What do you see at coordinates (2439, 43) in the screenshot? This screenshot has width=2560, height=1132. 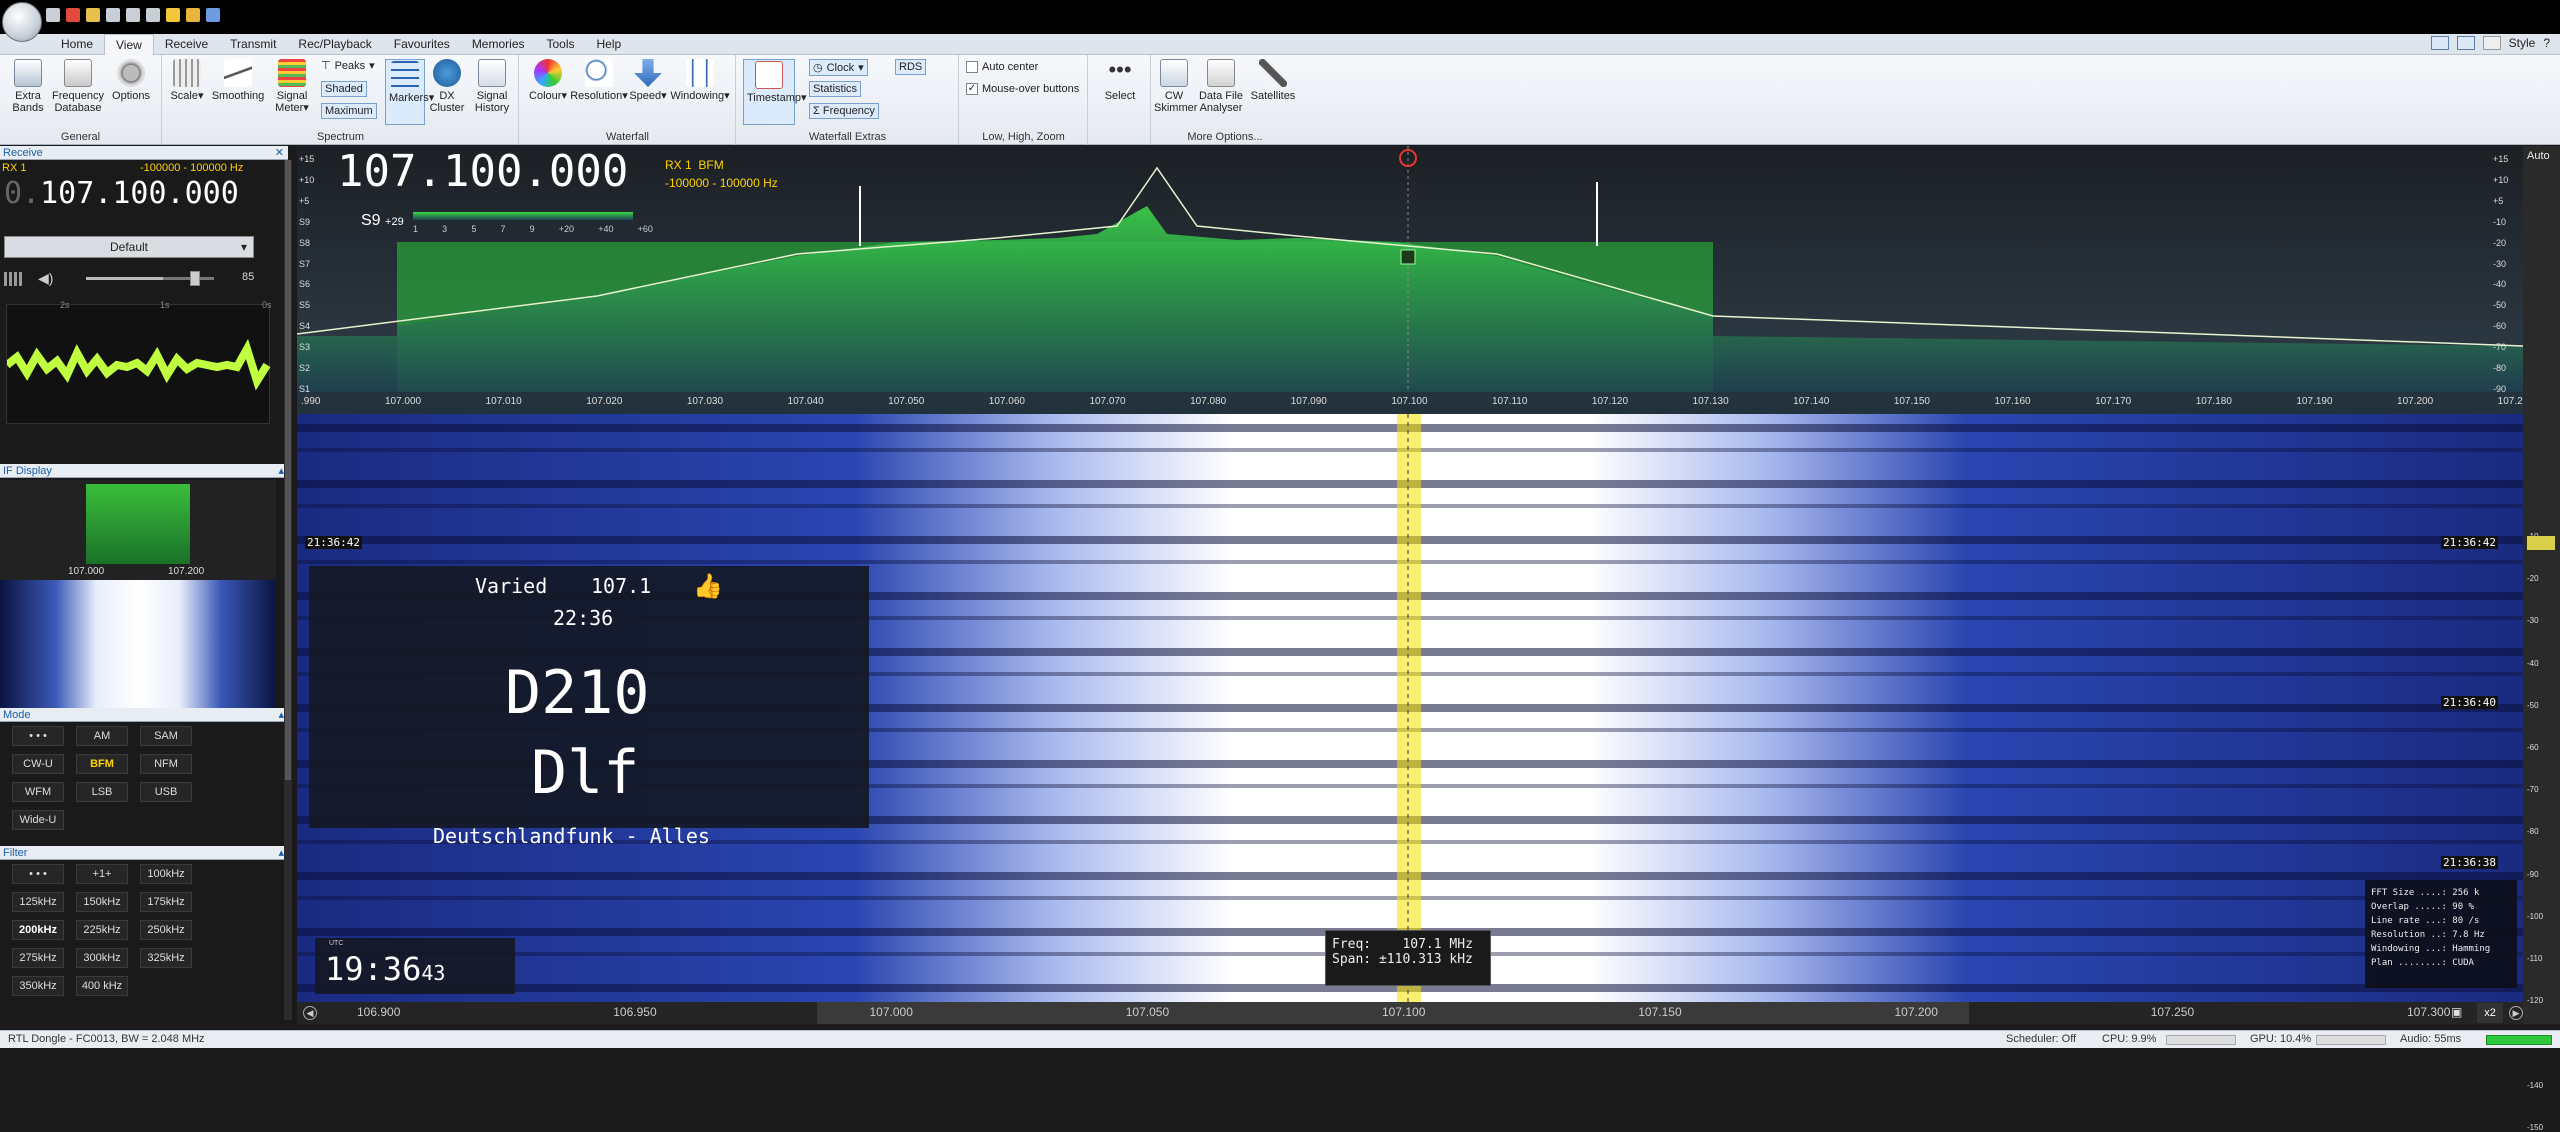 I see `layout-1-icon` at bounding box center [2439, 43].